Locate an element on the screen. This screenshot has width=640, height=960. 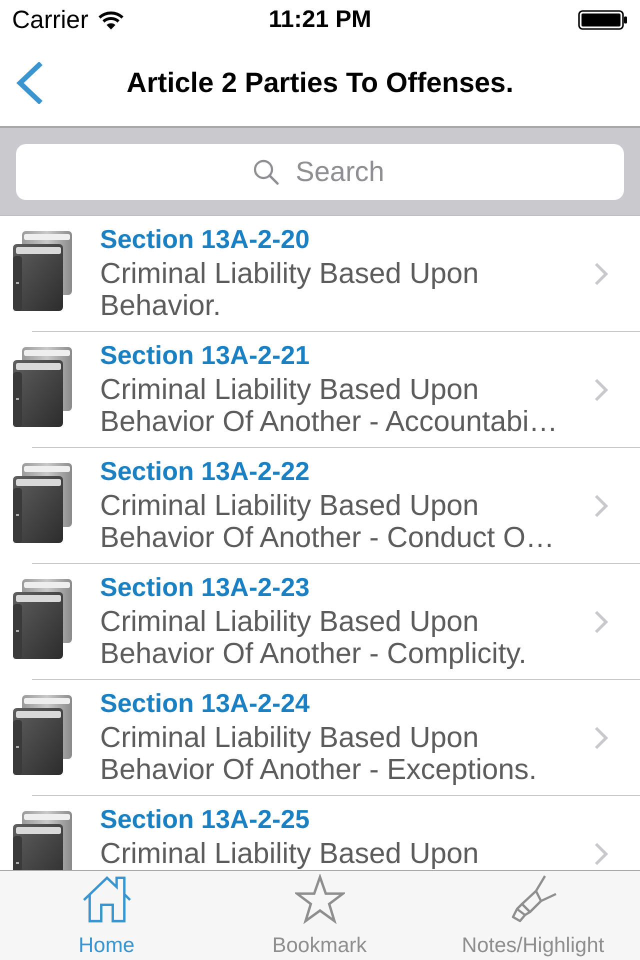
section-title: Section 13A-2-21 is located at coordinates (205, 355).